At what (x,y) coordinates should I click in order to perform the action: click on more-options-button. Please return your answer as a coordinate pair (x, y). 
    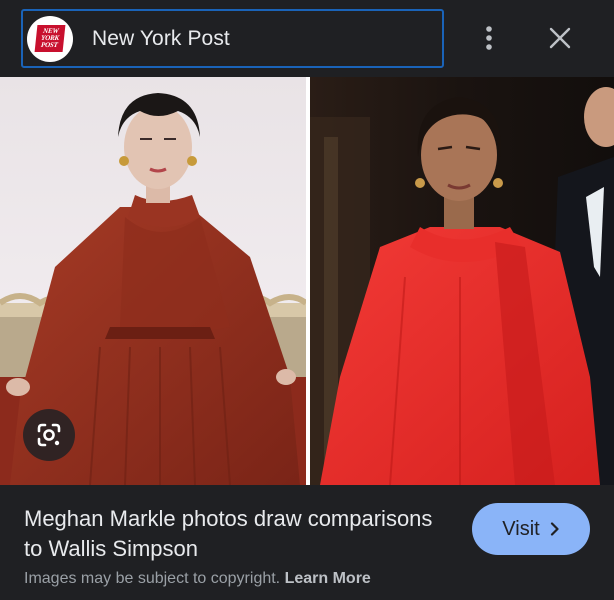
    Looking at the image, I should click on (489, 38).